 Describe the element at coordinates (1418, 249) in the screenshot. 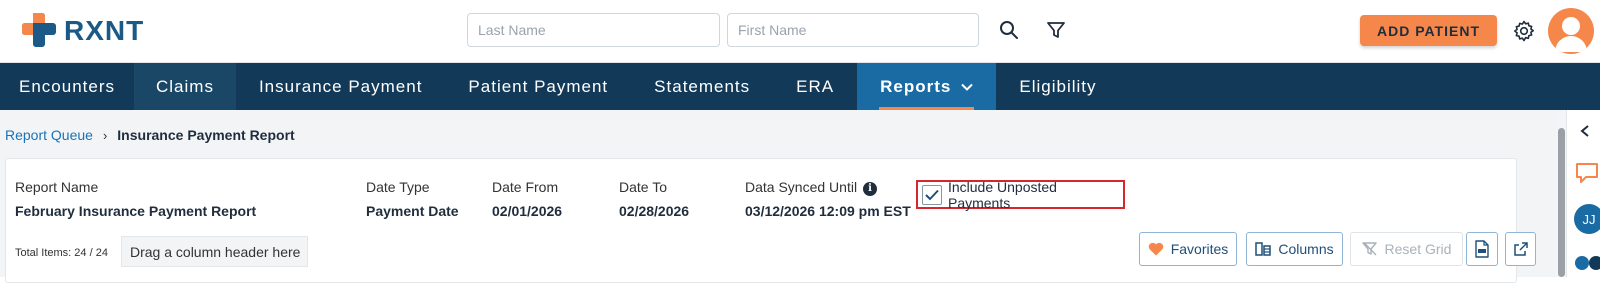

I see `reset-grid-label: Reset Grid` at that location.